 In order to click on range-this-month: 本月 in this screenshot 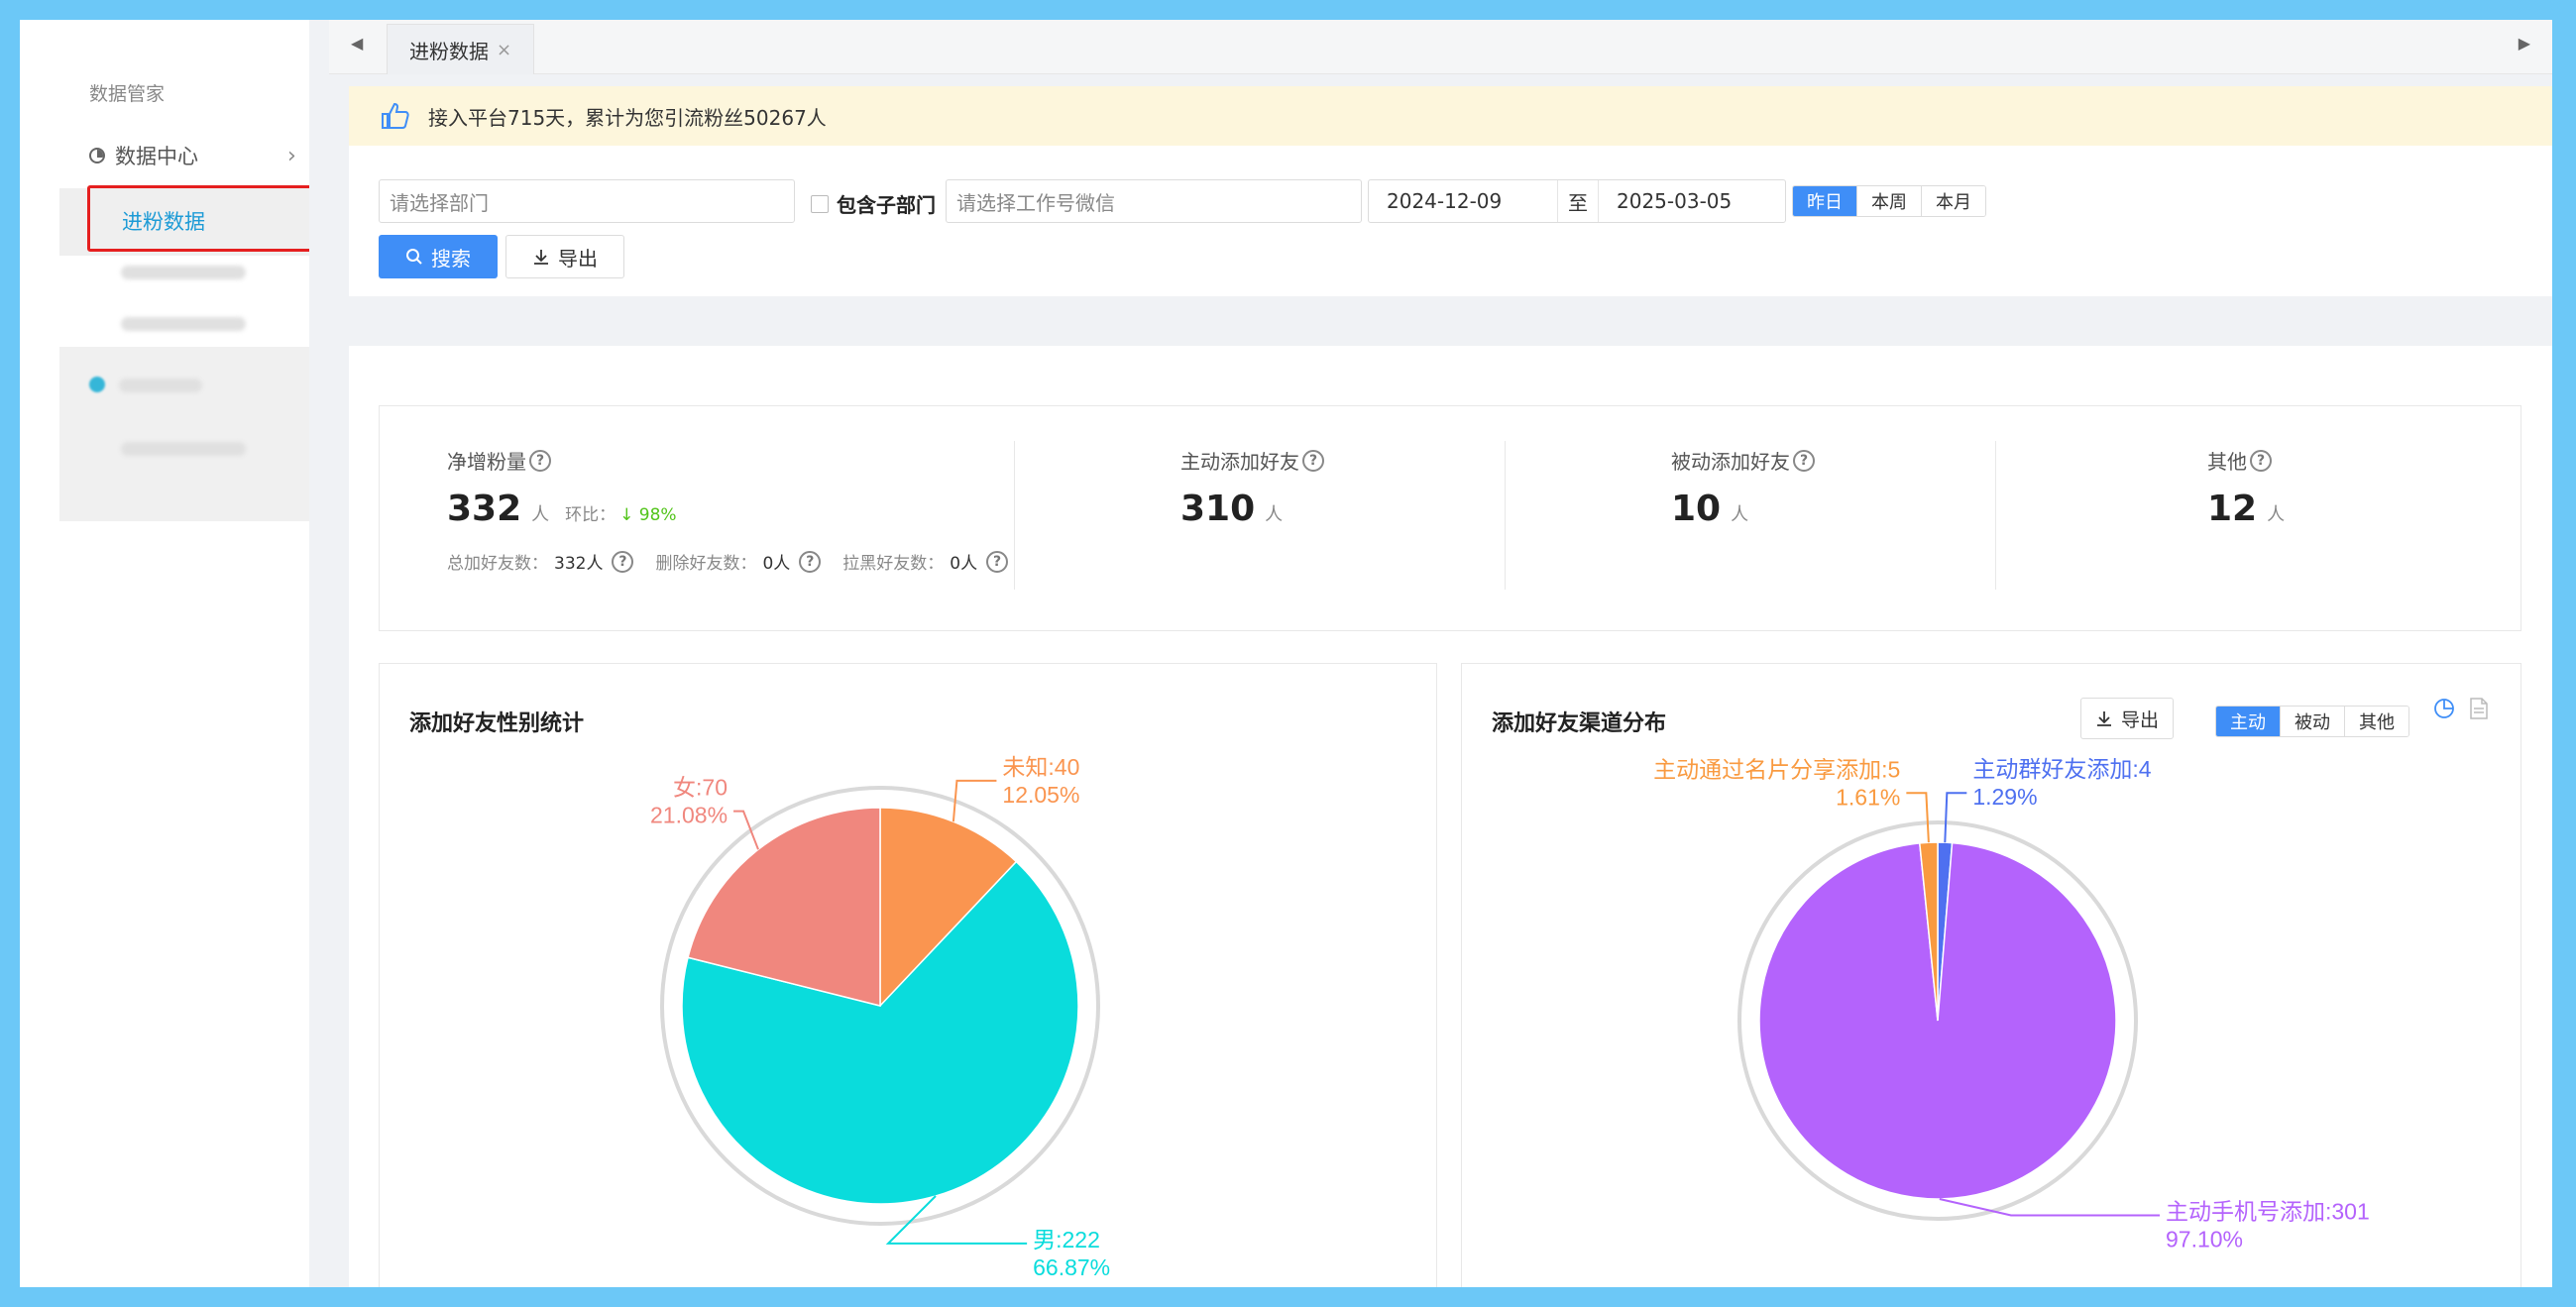, I will do `click(1953, 201)`.